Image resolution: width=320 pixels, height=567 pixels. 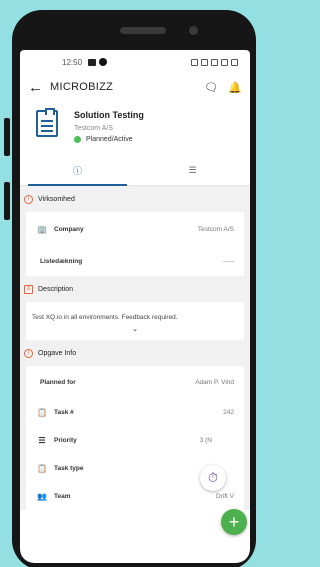 I want to click on location-icon, so click(x=204, y=62).